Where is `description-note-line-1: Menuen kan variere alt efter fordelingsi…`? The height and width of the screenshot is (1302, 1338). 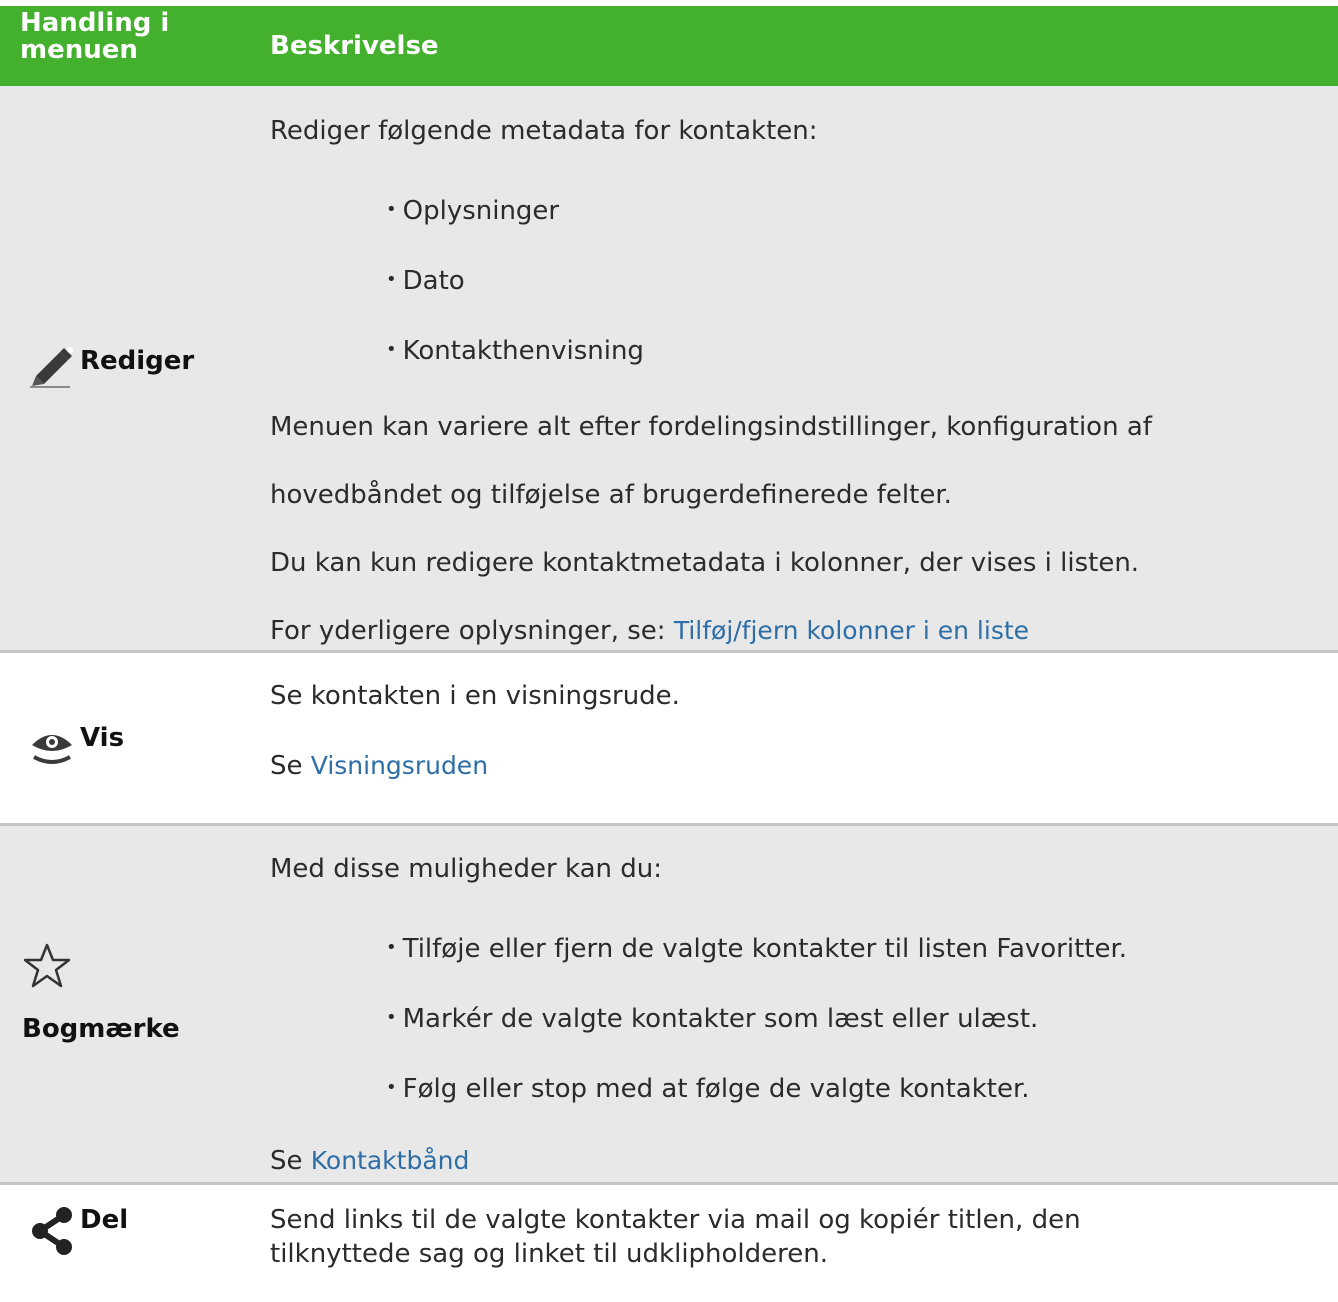
description-note-line-1: Menuen kan variere alt efter fordelingsi… is located at coordinates (711, 427).